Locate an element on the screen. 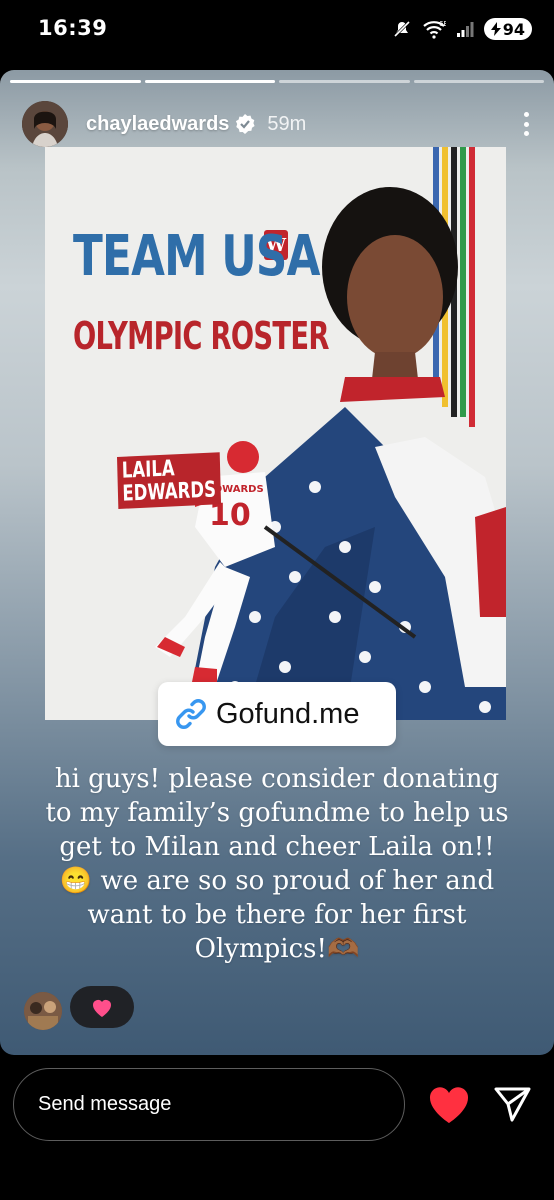  charging-bolt-icon is located at coordinates (495, 29).